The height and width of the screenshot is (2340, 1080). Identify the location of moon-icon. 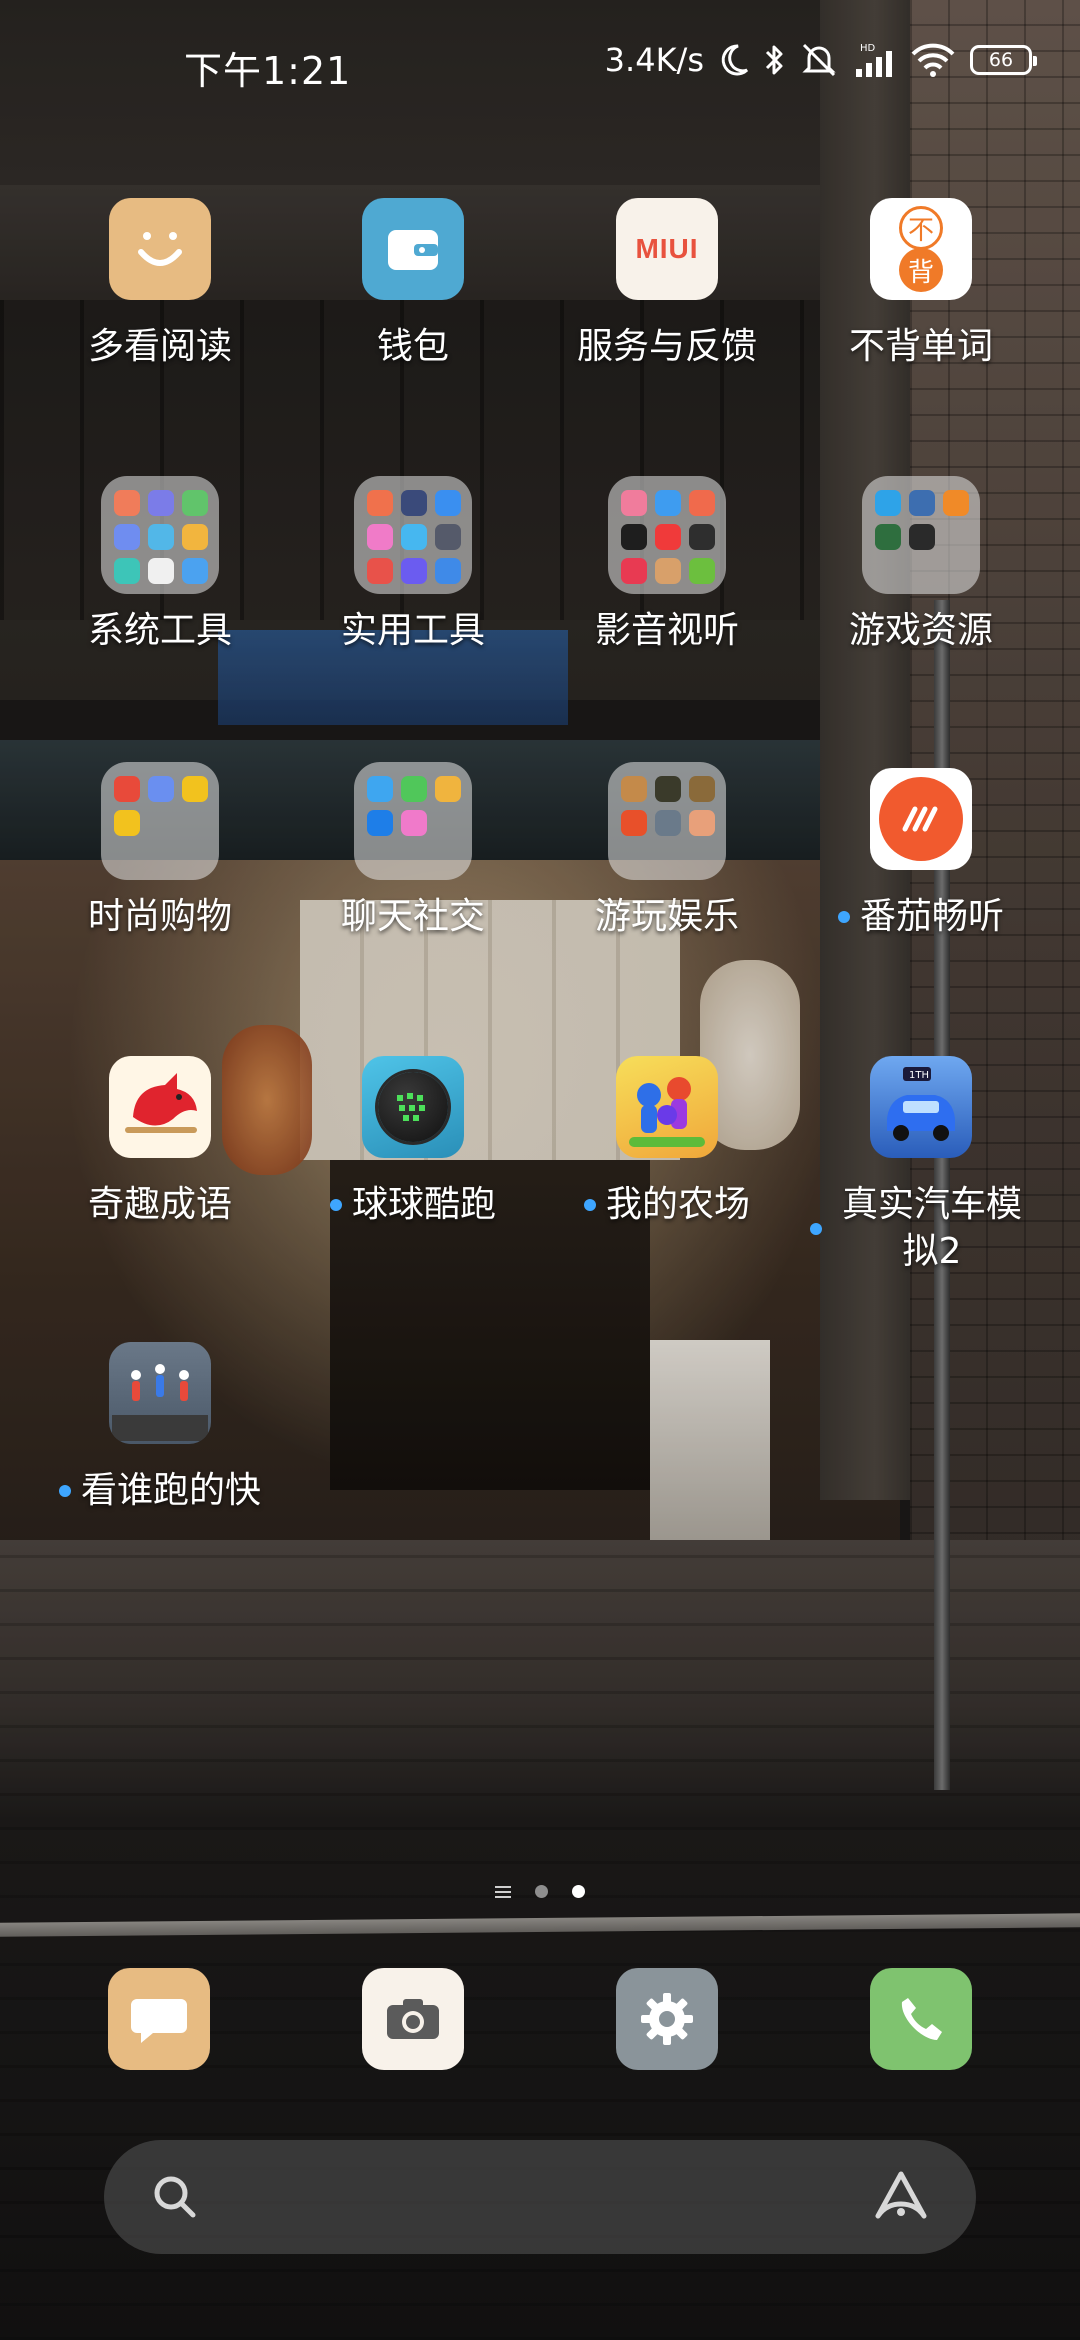
(734, 60).